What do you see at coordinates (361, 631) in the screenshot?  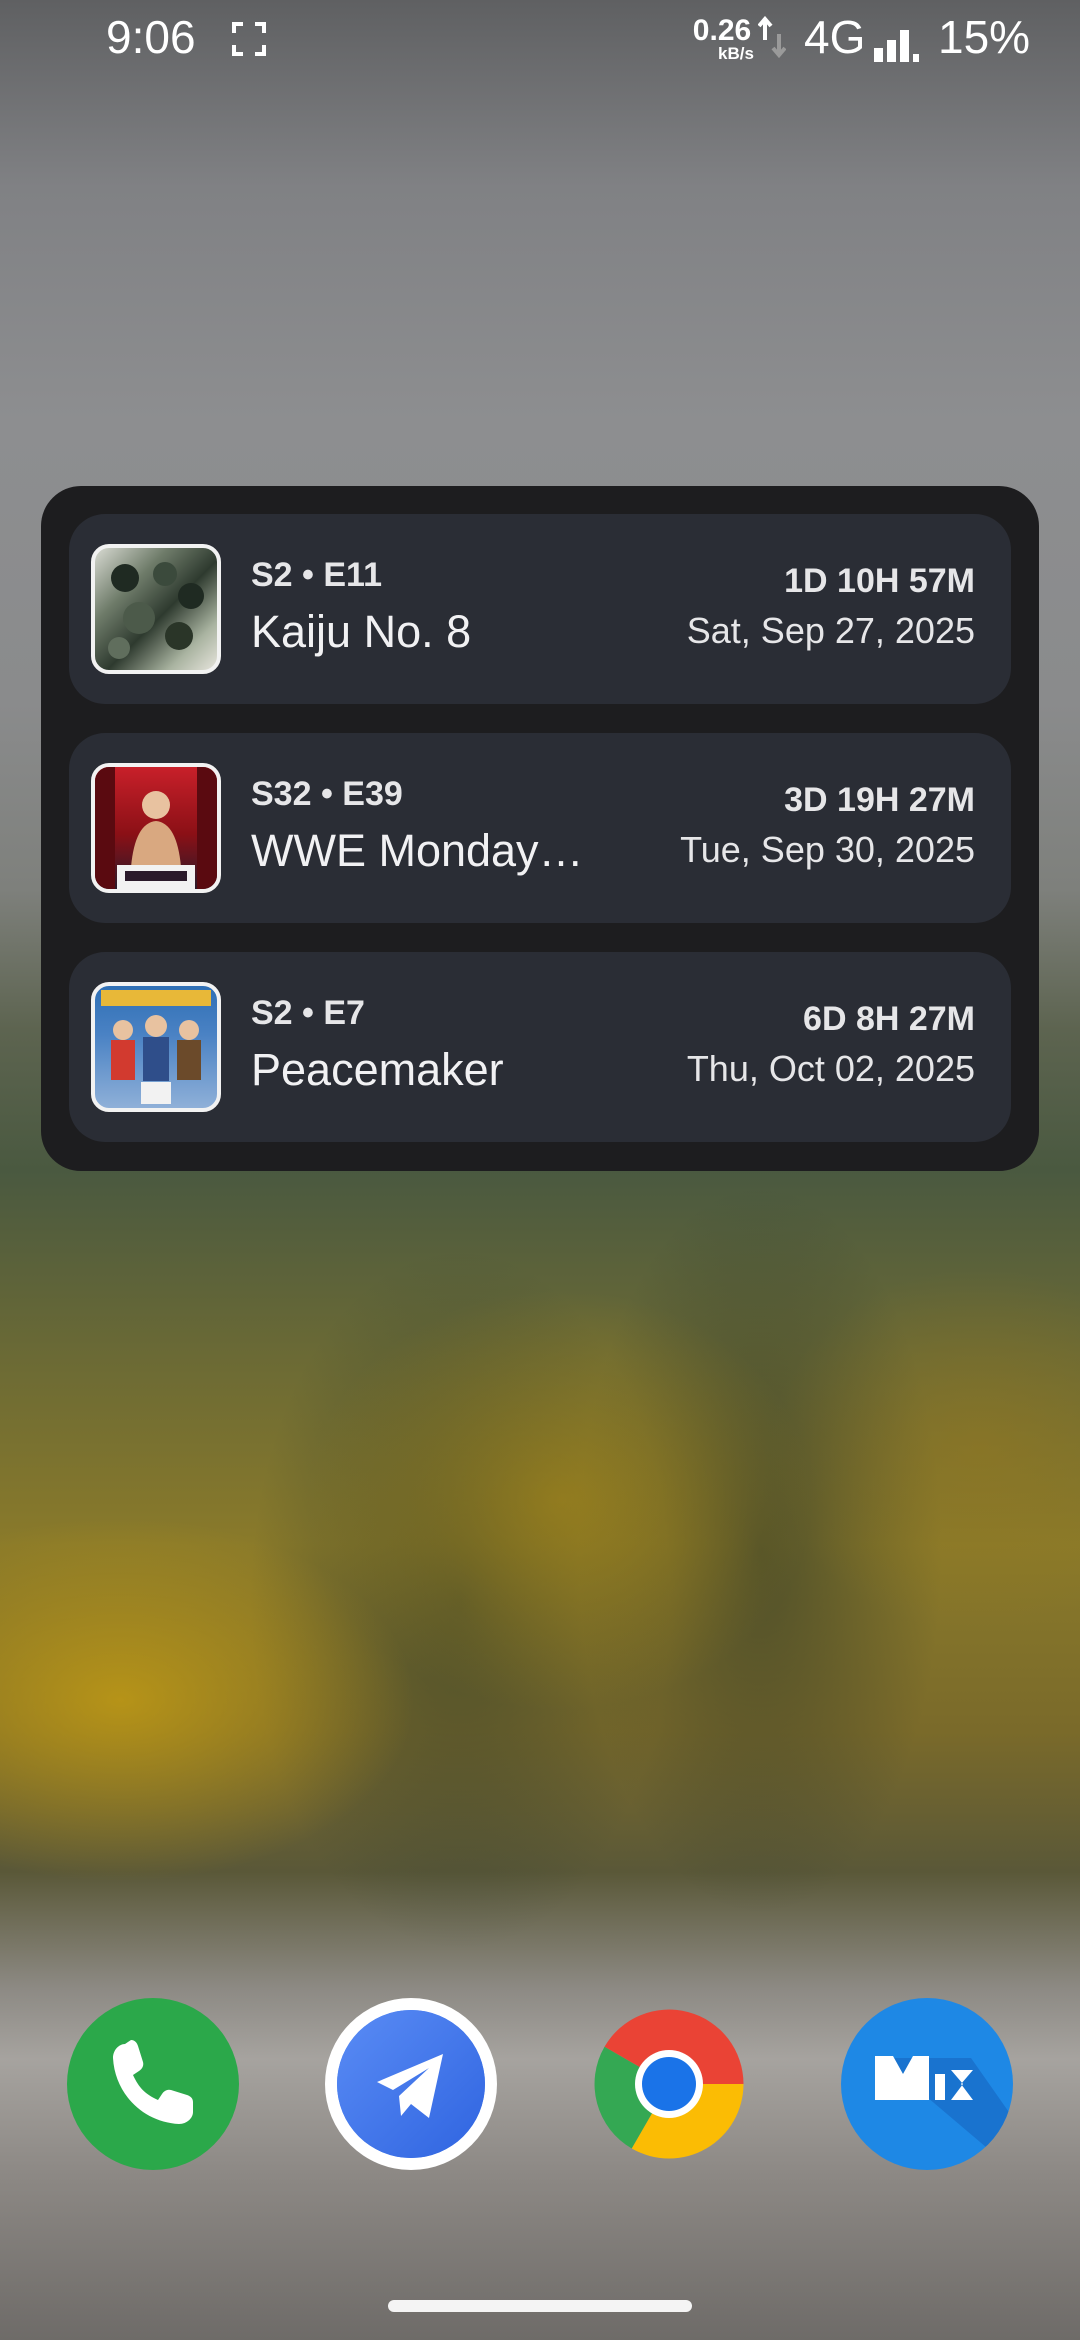 I see `show-title: Kaiju No. 8` at bounding box center [361, 631].